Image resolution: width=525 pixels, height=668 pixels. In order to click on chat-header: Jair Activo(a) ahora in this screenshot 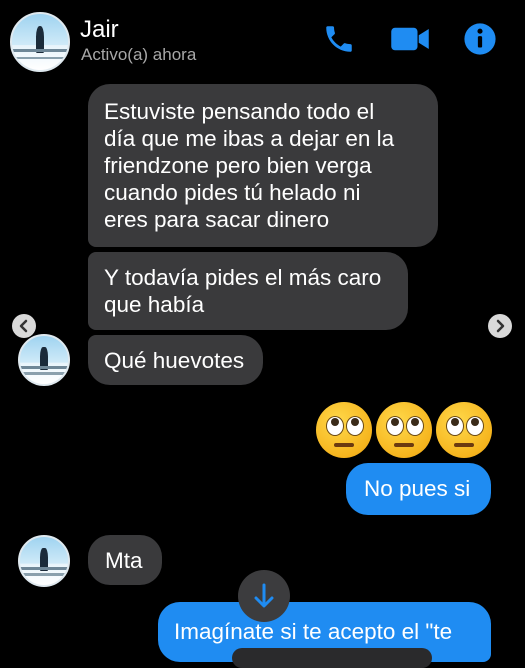, I will do `click(262, 40)`.